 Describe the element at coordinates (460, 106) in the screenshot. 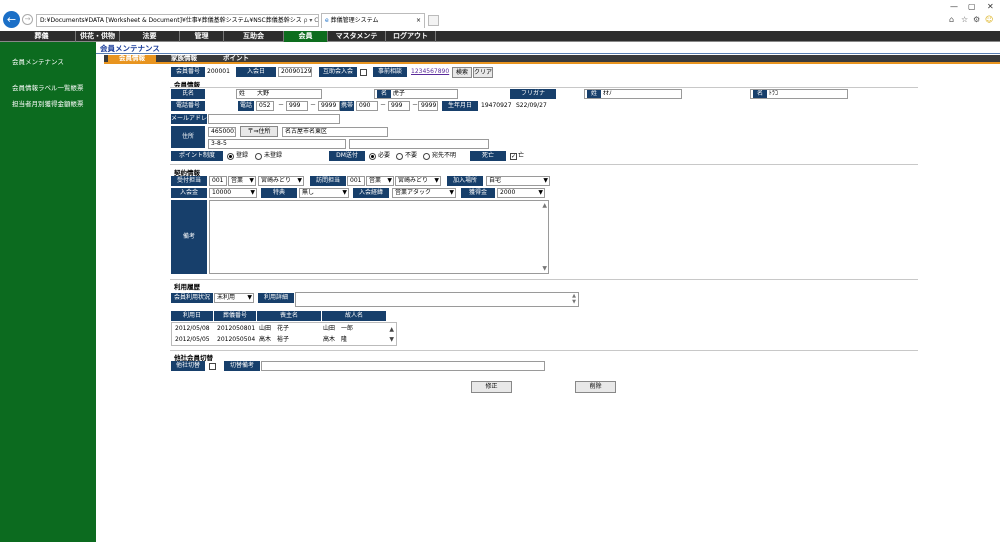

I see `birth-label: 生年月日` at that location.